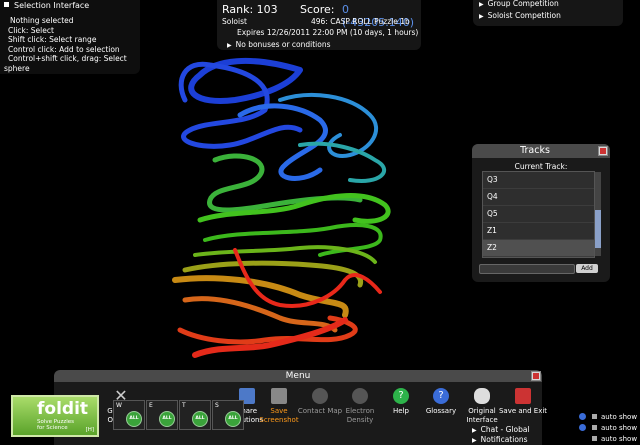 The image size is (640, 445). What do you see at coordinates (279, 44) in the screenshot?
I see `bonus-toggle: ▶ No bonuses or conditions` at bounding box center [279, 44].